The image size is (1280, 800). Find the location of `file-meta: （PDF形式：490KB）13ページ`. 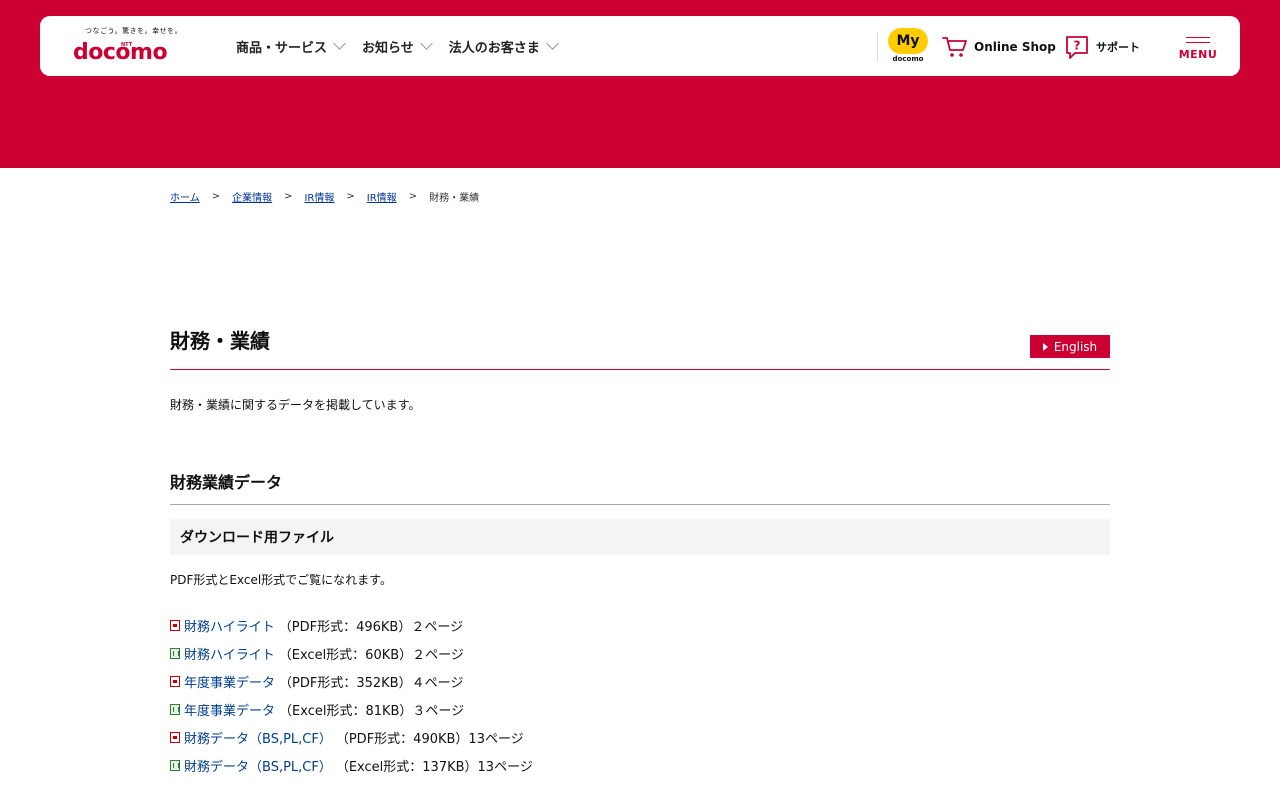

file-meta: （PDF形式：490KB）13ページ is located at coordinates (429, 739).